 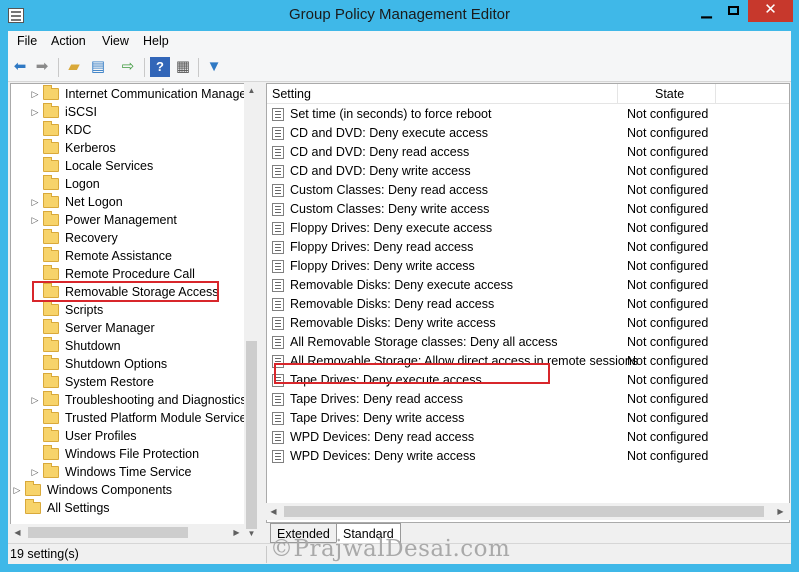 I want to click on tree-item-label: Troubleshooting and Diagnostics, so click(x=156, y=400).